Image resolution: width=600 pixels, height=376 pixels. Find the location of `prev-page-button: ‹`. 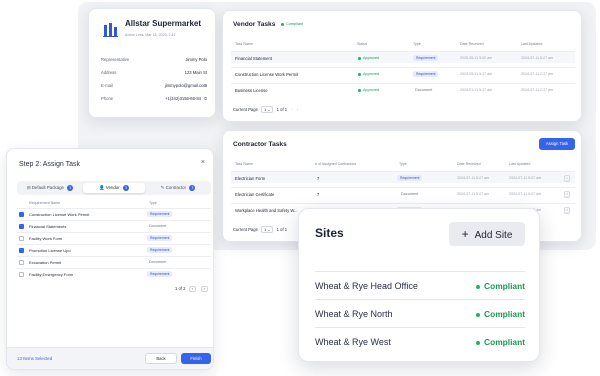

prev-page-button: ‹ is located at coordinates (192, 289).